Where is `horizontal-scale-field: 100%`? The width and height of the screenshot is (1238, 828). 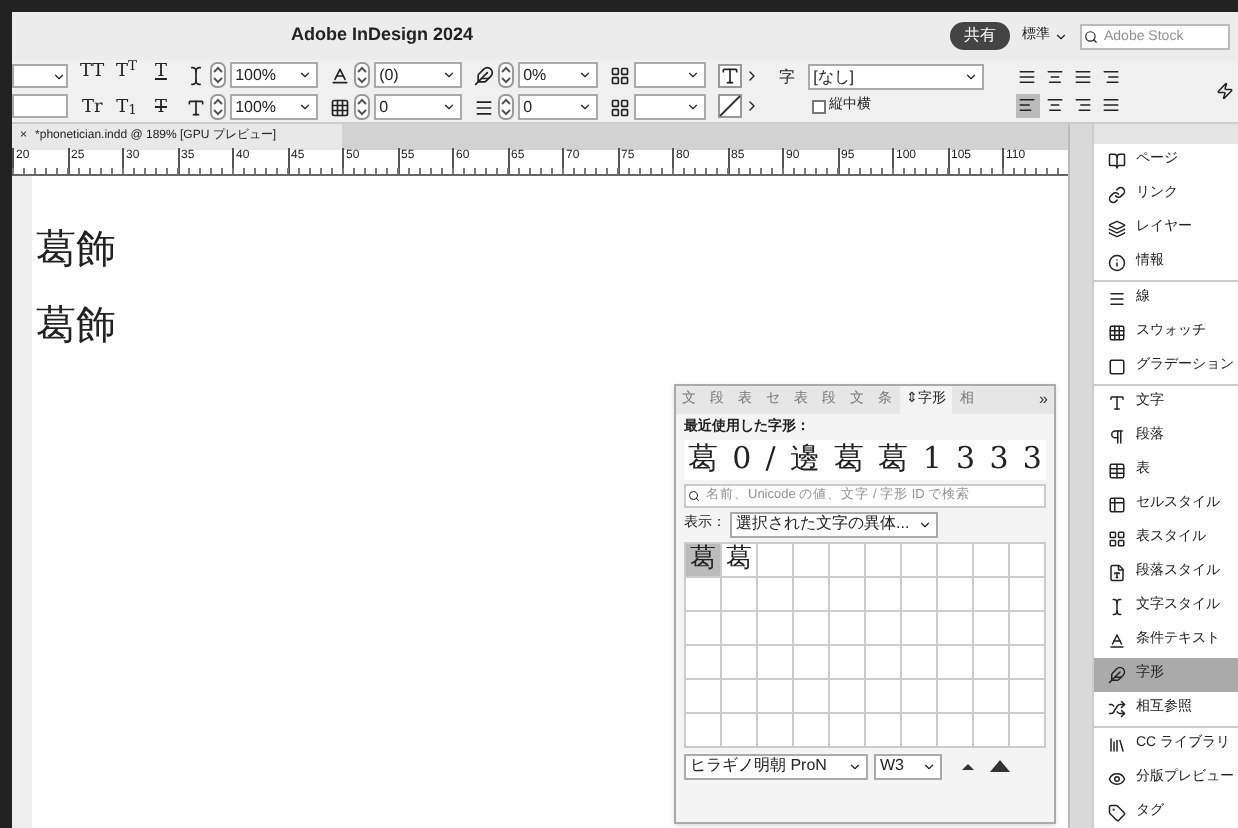 horizontal-scale-field: 100% is located at coordinates (273, 107).